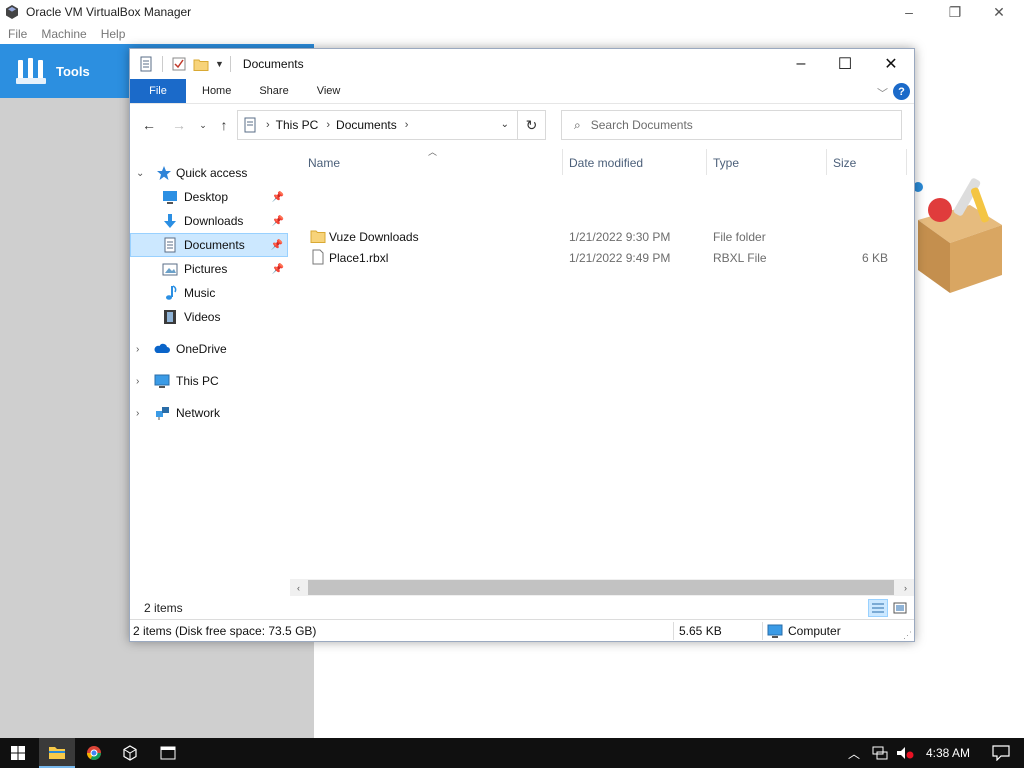 Image resolution: width=1024 pixels, height=768 pixels. I want to click on search-box: ⌕ Search Documents, so click(731, 125).